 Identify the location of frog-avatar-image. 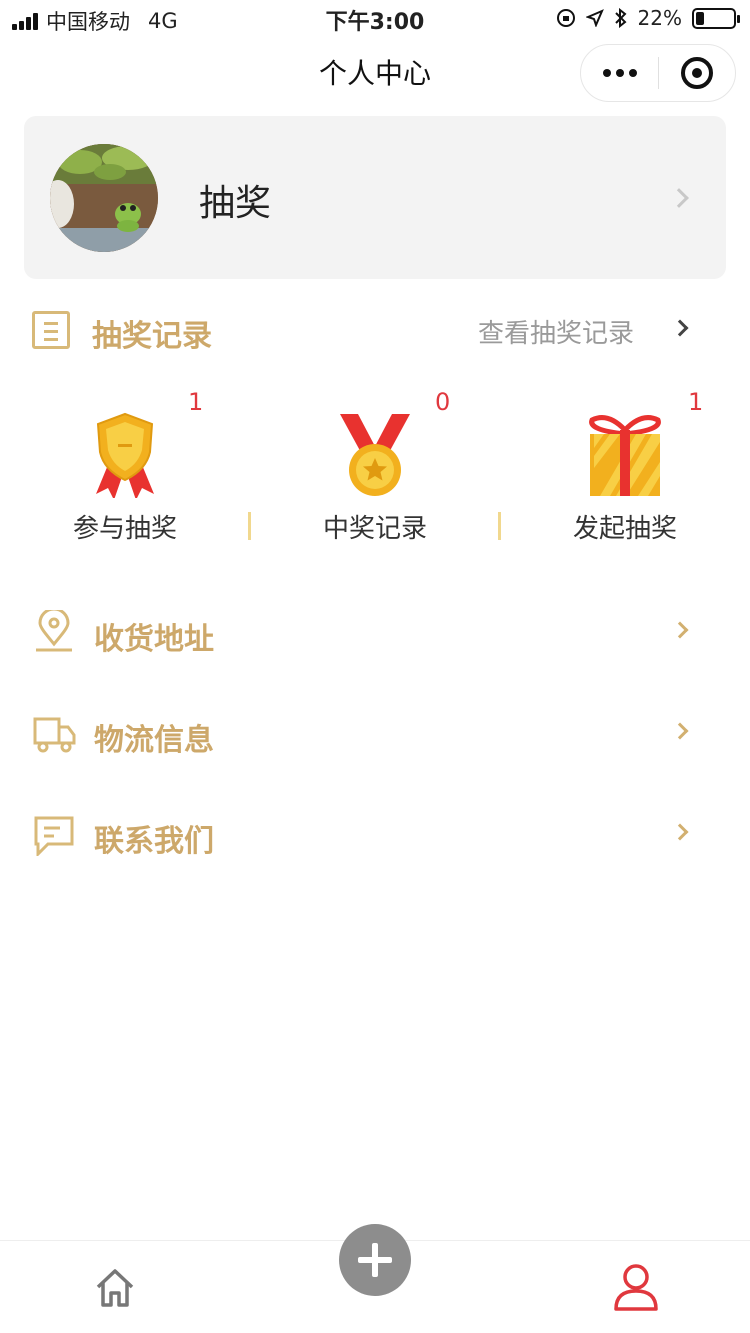
(104, 198).